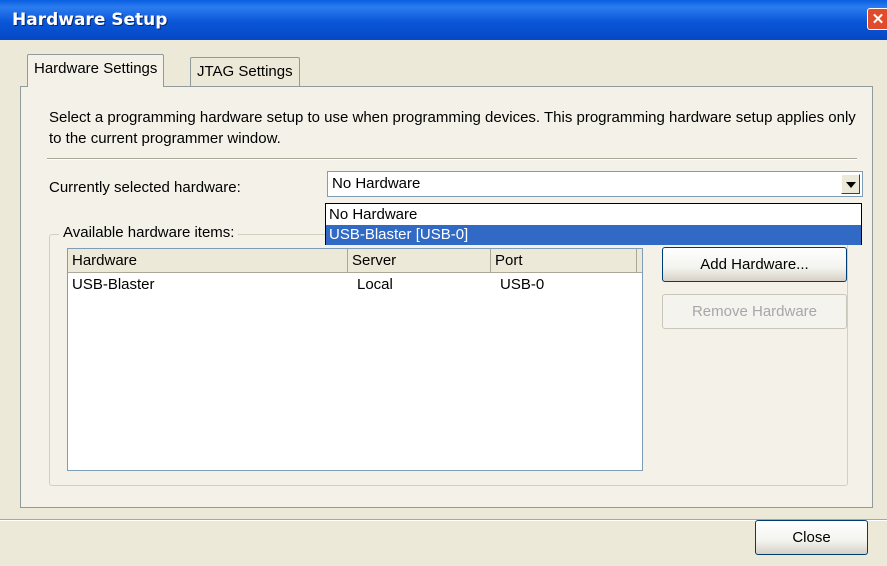 The height and width of the screenshot is (566, 887). I want to click on cell-port: USB-0, so click(522, 284).